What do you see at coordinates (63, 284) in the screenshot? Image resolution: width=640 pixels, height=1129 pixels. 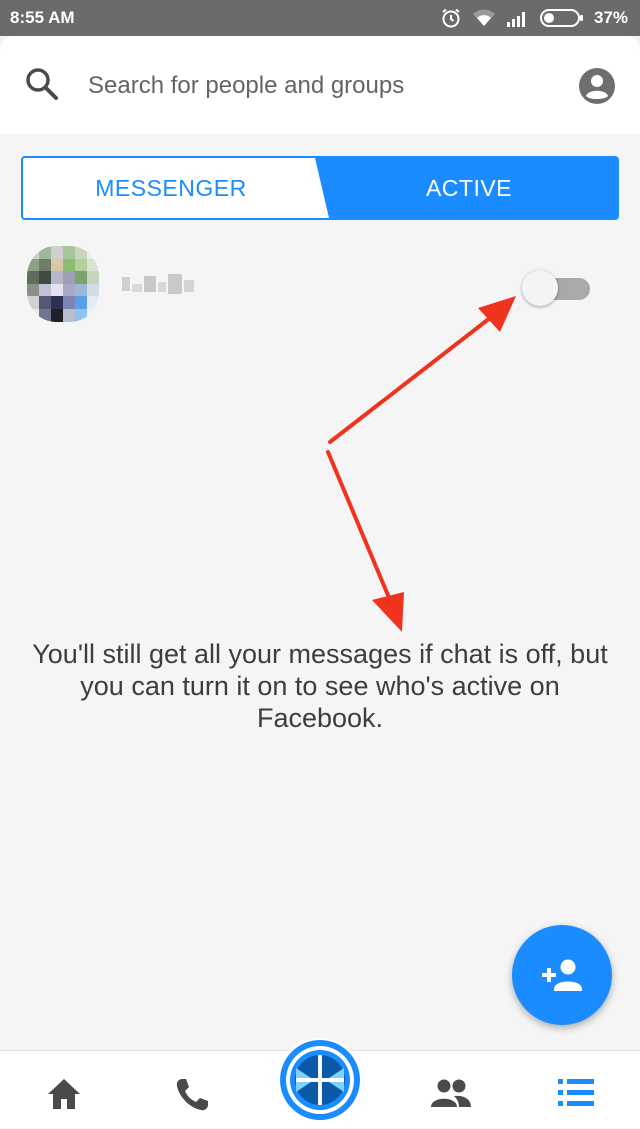 I see `avatar` at bounding box center [63, 284].